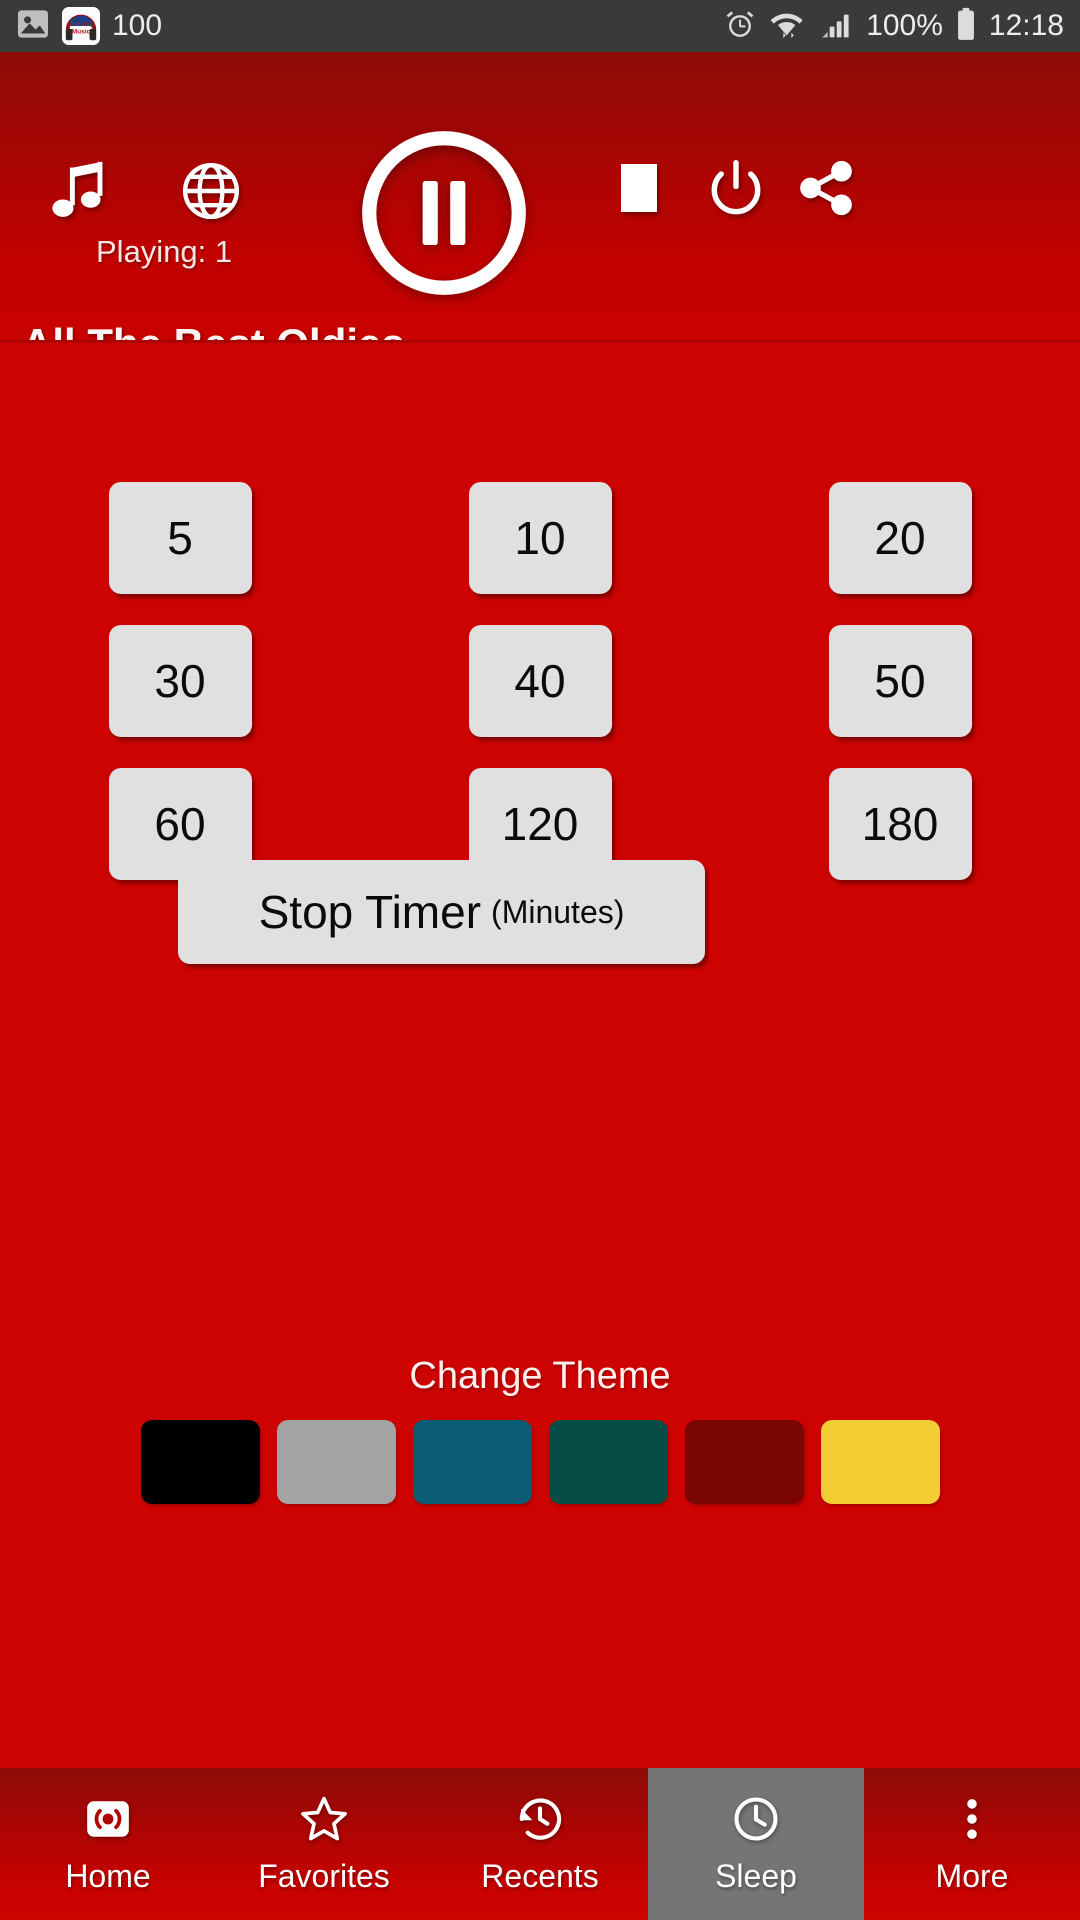  What do you see at coordinates (108, 1876) in the screenshot?
I see `nav-label-home: Home` at bounding box center [108, 1876].